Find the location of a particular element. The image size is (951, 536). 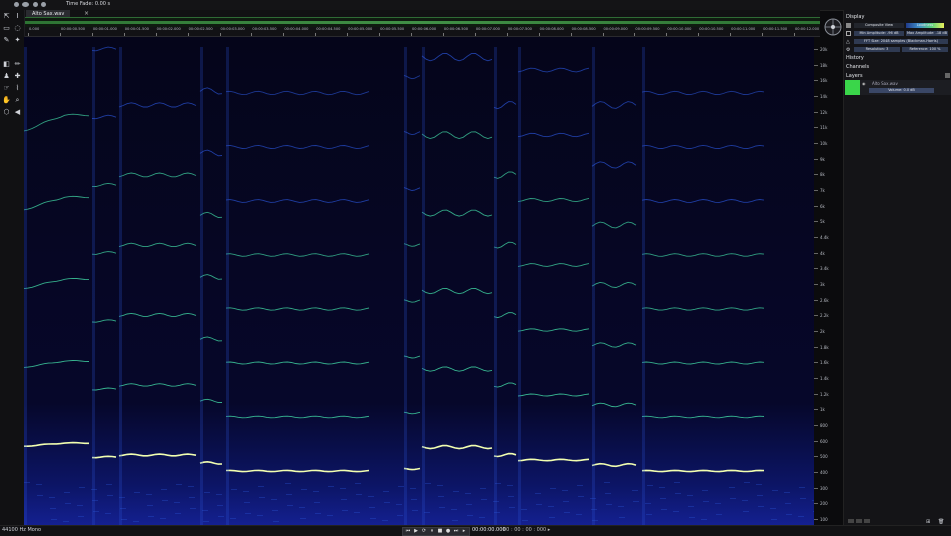

frequency-label: 8k is located at coordinates (822, 175).